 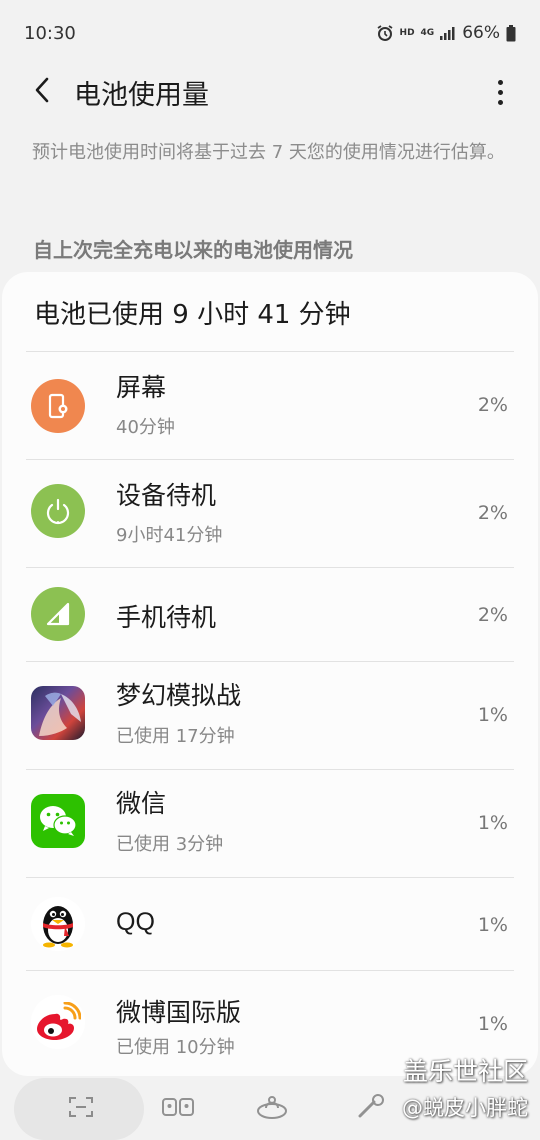 What do you see at coordinates (58, 713) in the screenshot?
I see `game-app-icon` at bounding box center [58, 713].